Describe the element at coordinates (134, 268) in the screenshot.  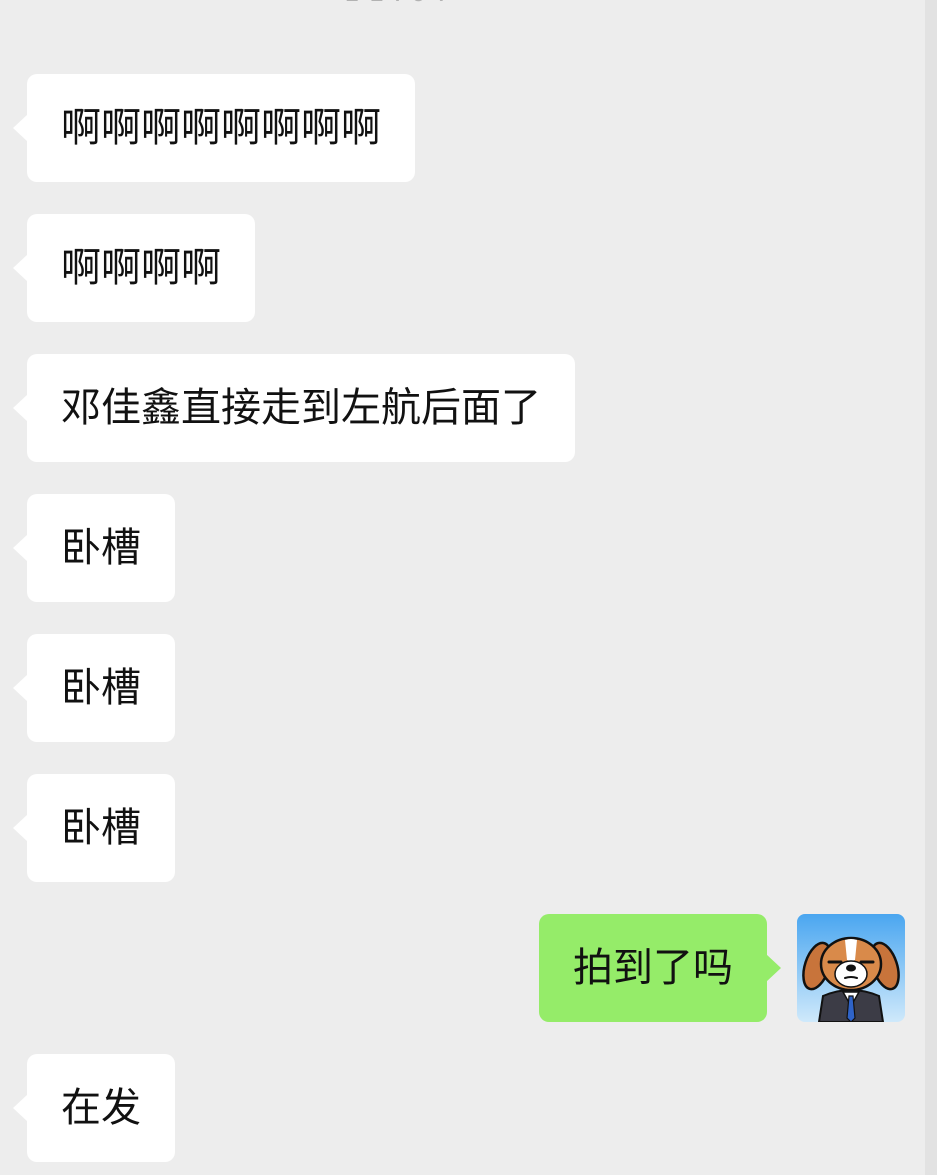
I see `message-bubble-incoming: 啊啊啊啊` at that location.